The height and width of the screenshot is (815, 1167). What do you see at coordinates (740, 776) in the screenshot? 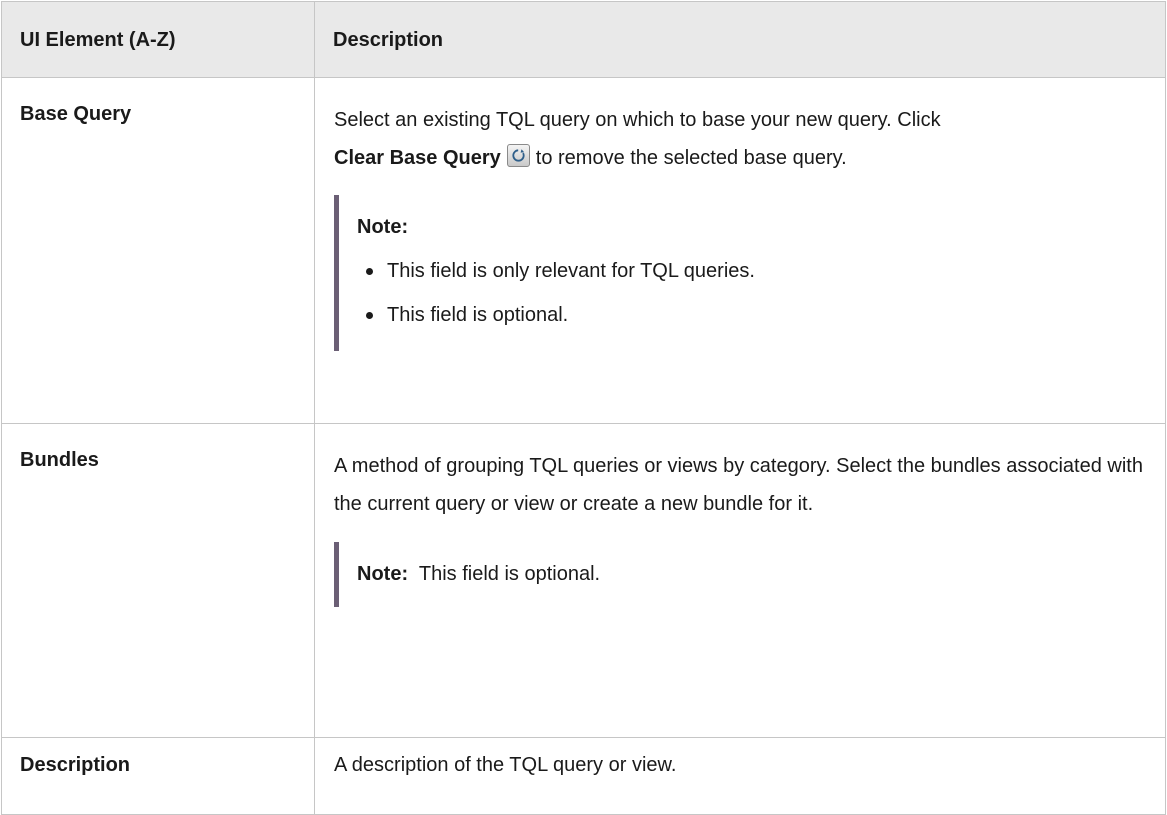
I see `description-cell: A description of the TQL query or view.` at bounding box center [740, 776].